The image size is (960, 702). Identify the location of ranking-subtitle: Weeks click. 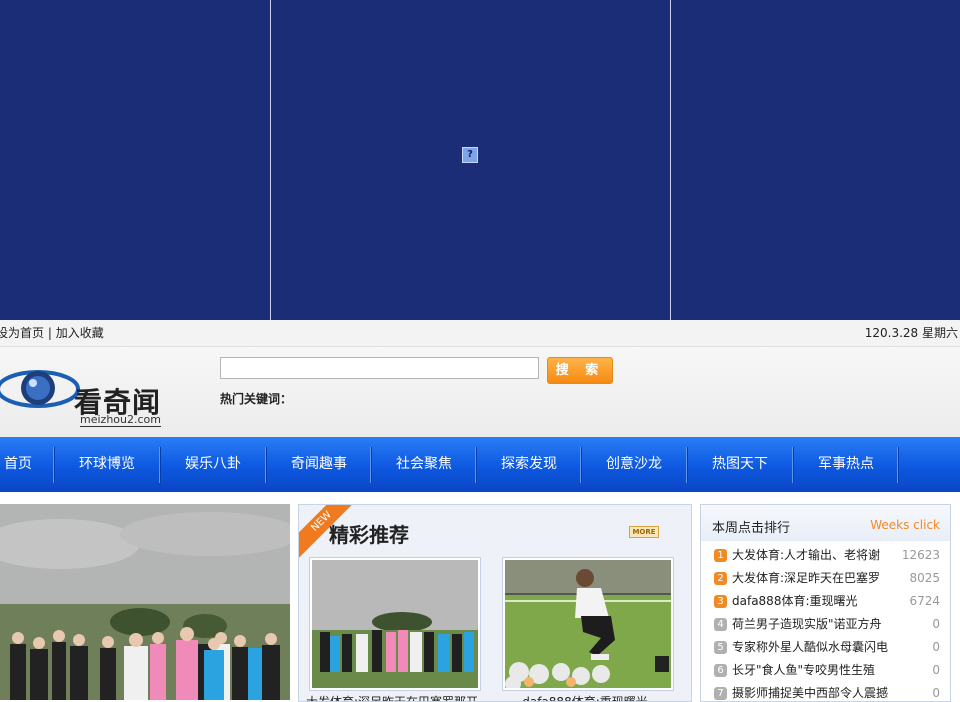
(905, 525).